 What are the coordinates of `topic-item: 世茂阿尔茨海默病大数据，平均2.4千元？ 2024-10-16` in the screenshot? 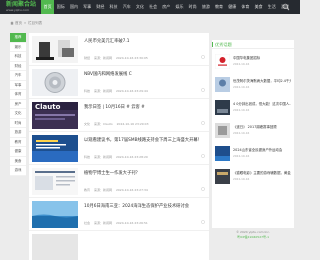 It's located at (253, 86).